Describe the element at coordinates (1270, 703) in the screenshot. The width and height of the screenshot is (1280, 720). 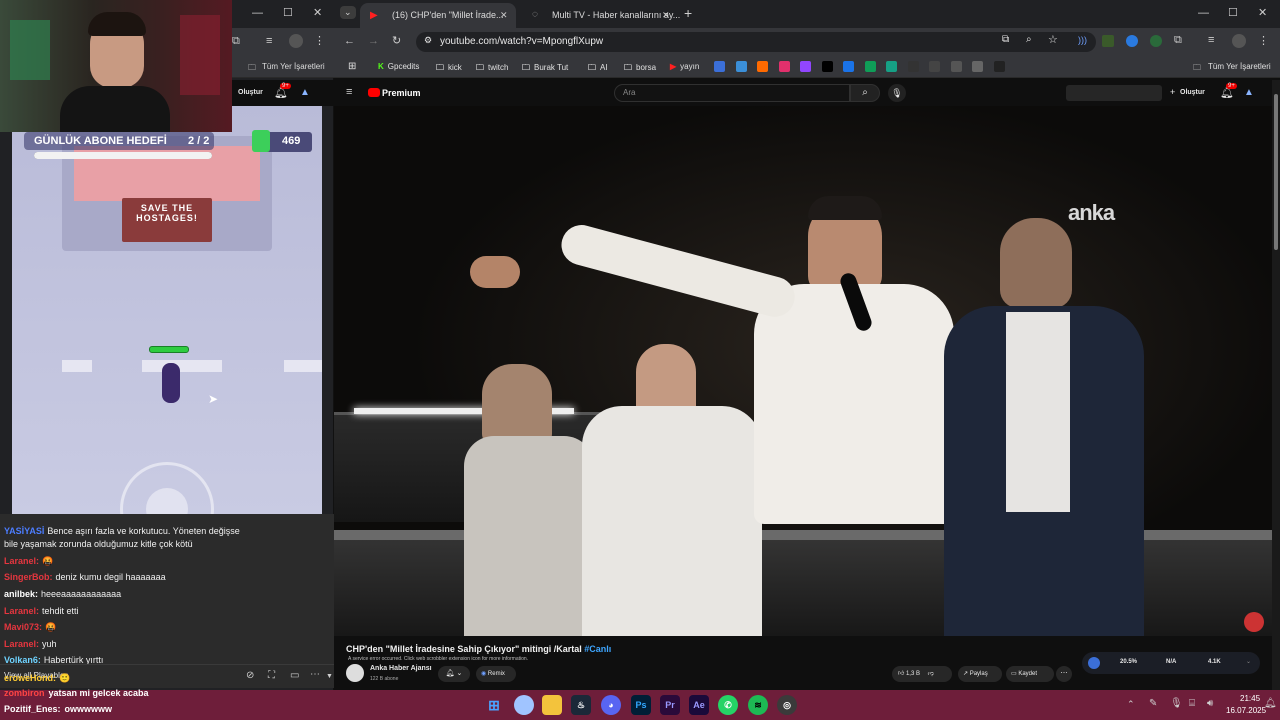
I see `notification-center-icon: 🔔︎` at that location.